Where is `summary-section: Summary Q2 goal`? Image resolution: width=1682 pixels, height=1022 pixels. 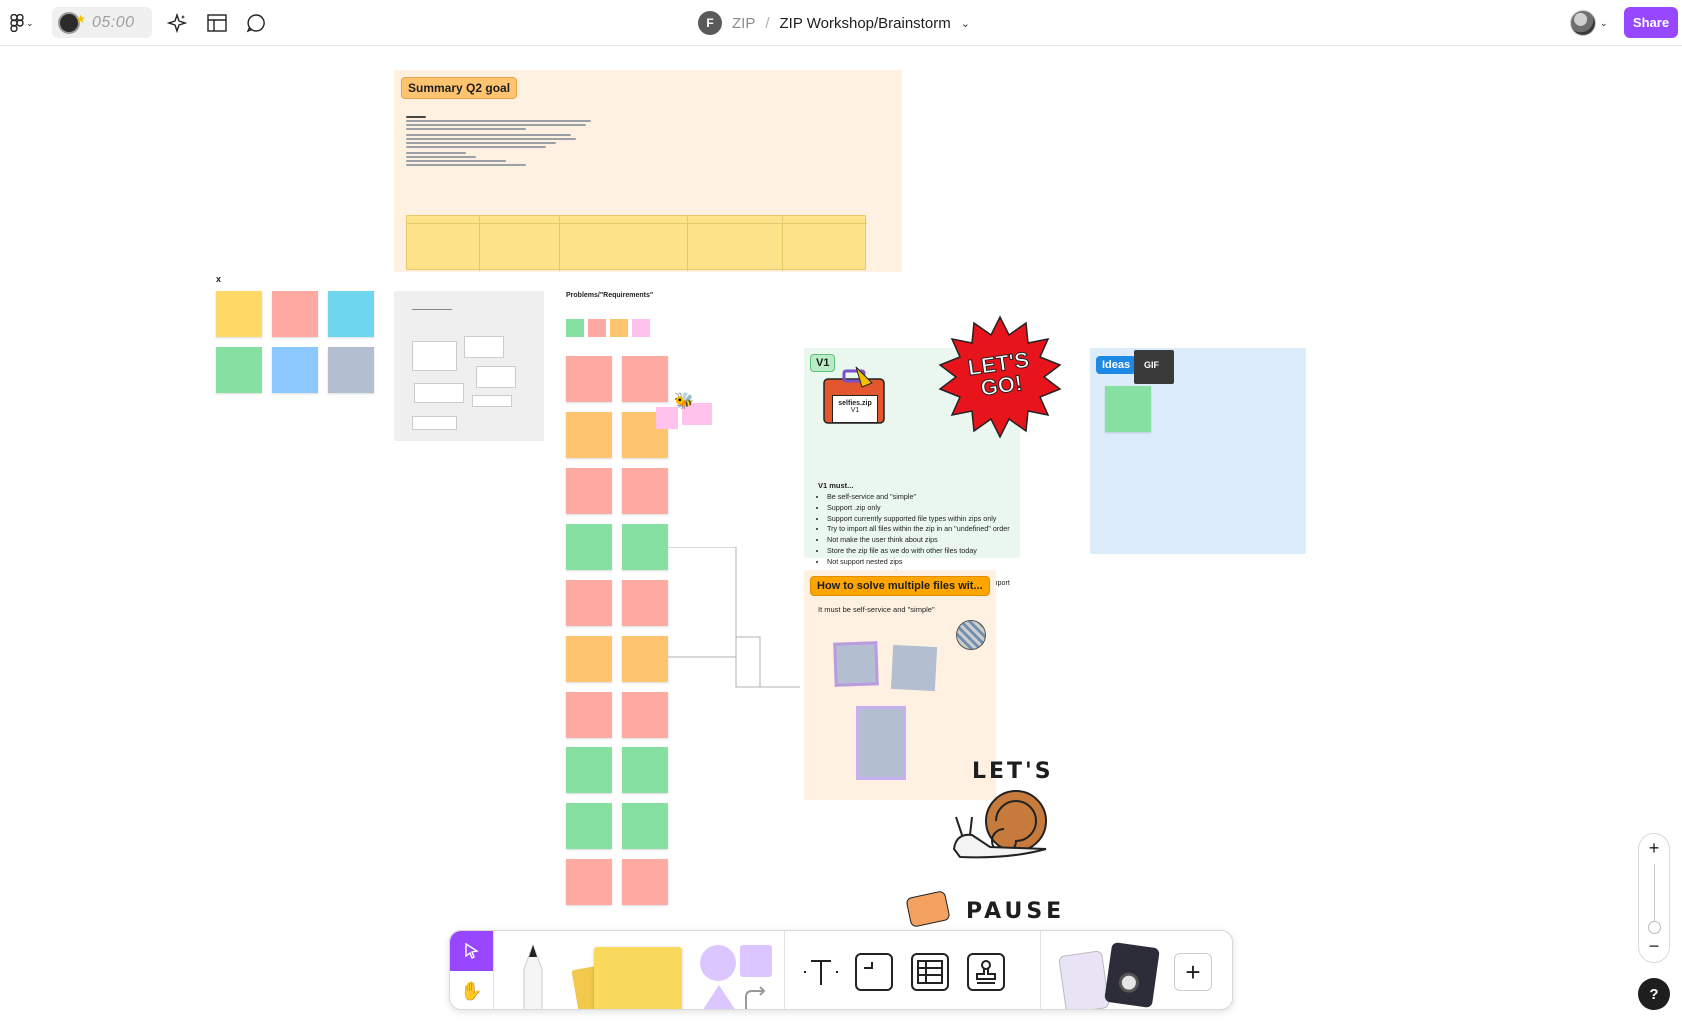 summary-section: Summary Q2 goal is located at coordinates (648, 171).